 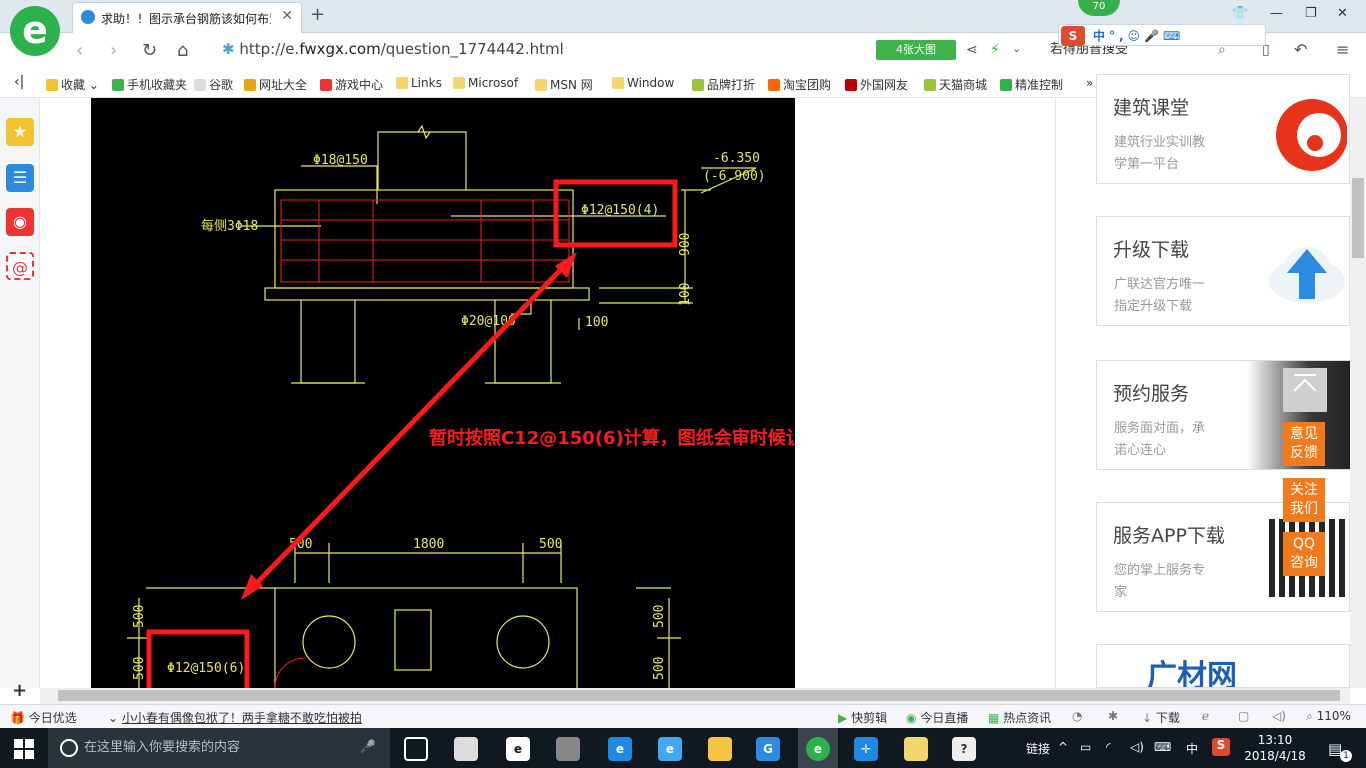 I want to click on live-button: ◉ 今日直播, so click(x=937, y=717).